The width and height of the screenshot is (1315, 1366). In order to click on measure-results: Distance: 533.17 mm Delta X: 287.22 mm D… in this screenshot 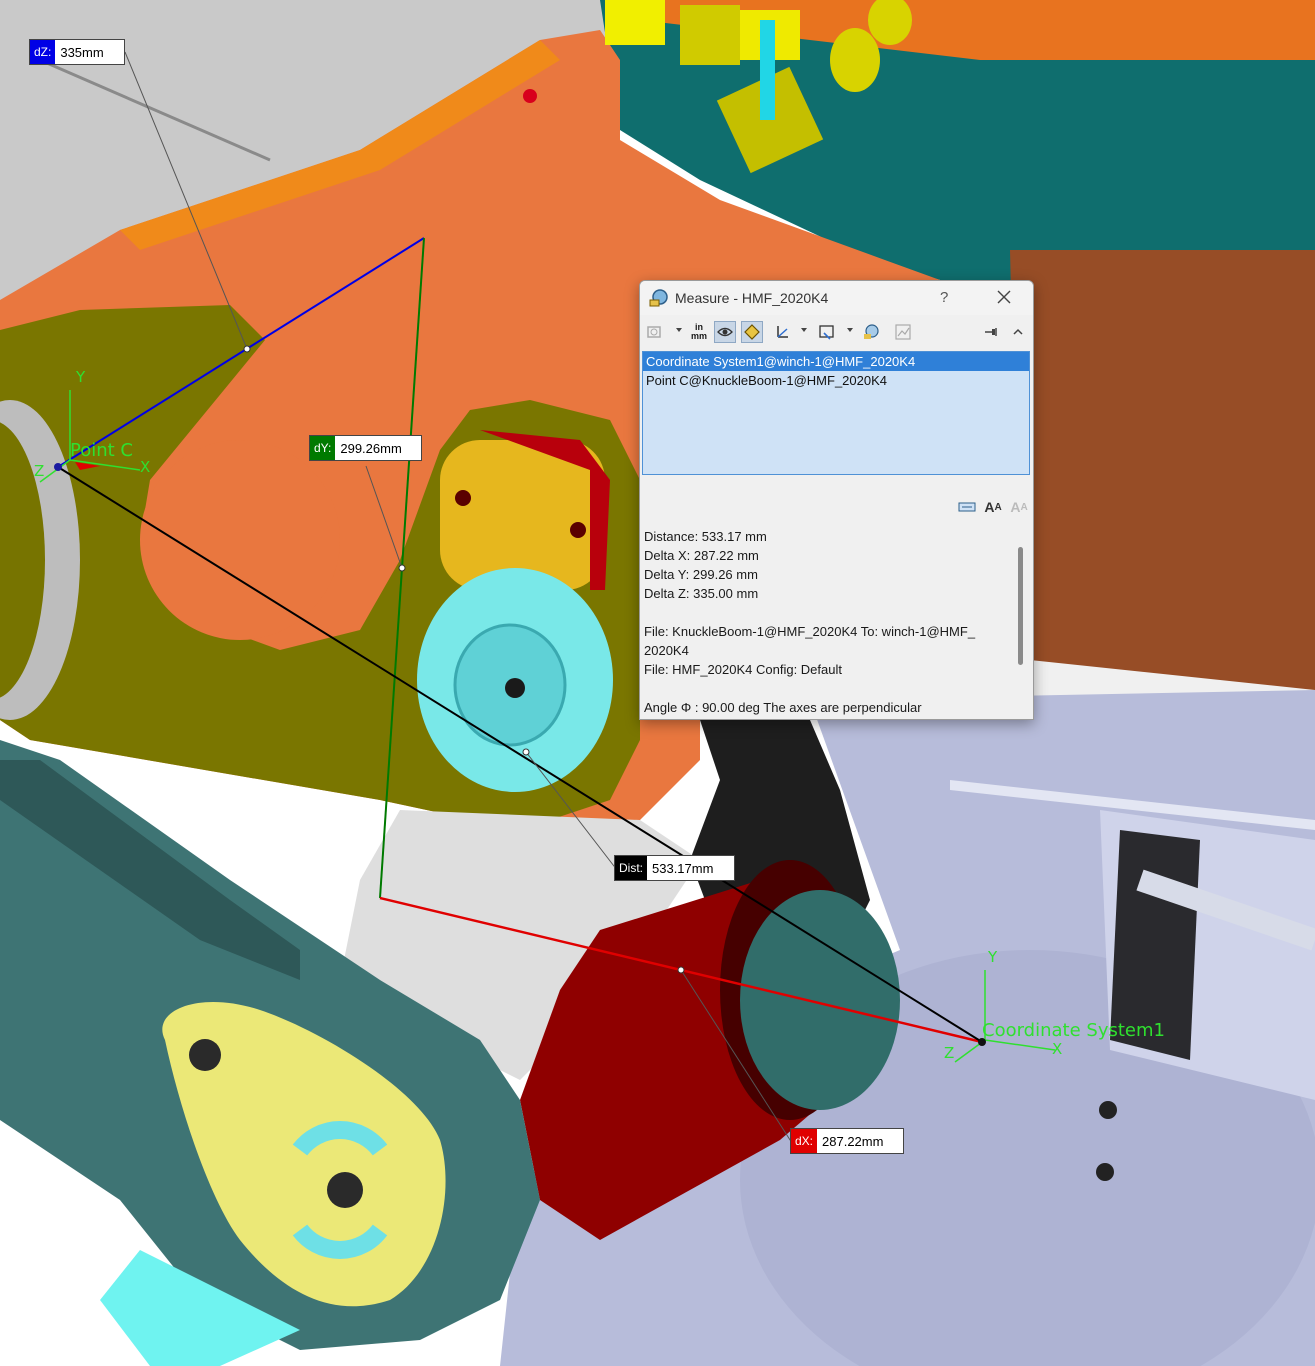, I will do `click(826, 622)`.